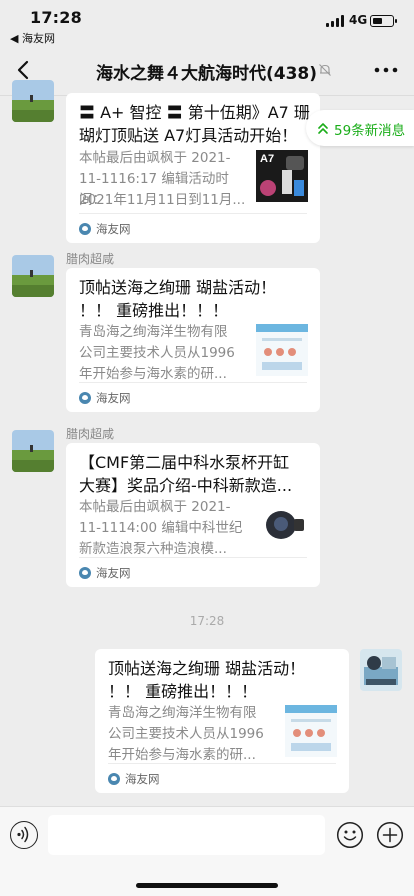  I want to click on chat-header: 海水之舞４大航海时代(438), so click(207, 70).